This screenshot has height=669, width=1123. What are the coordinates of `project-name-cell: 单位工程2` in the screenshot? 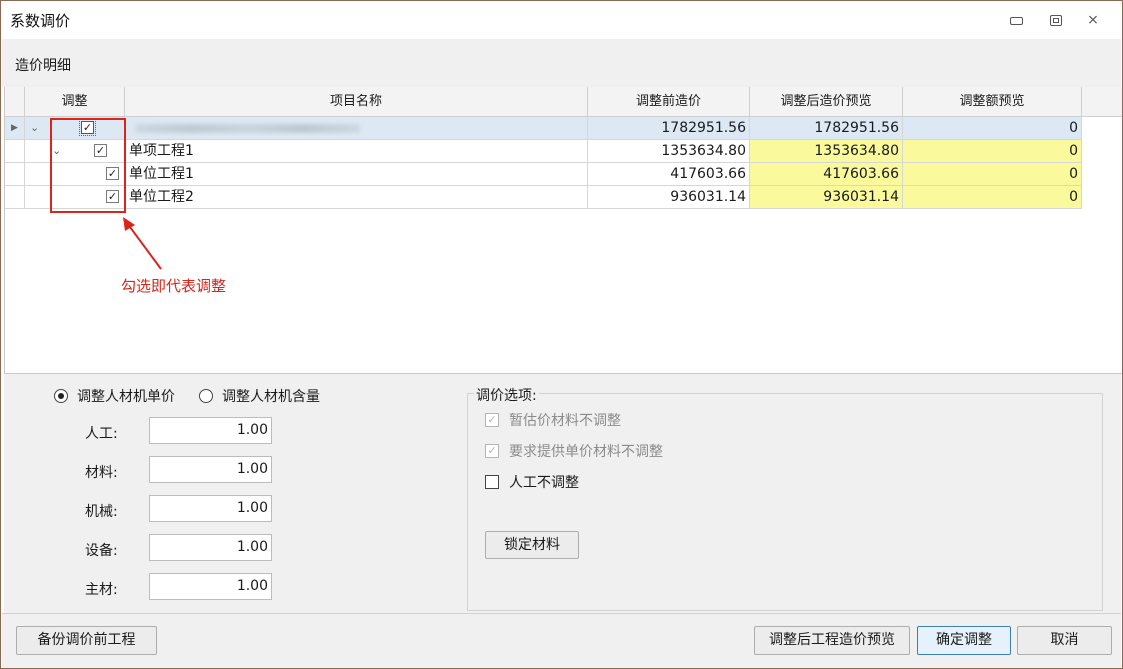 It's located at (356, 197).